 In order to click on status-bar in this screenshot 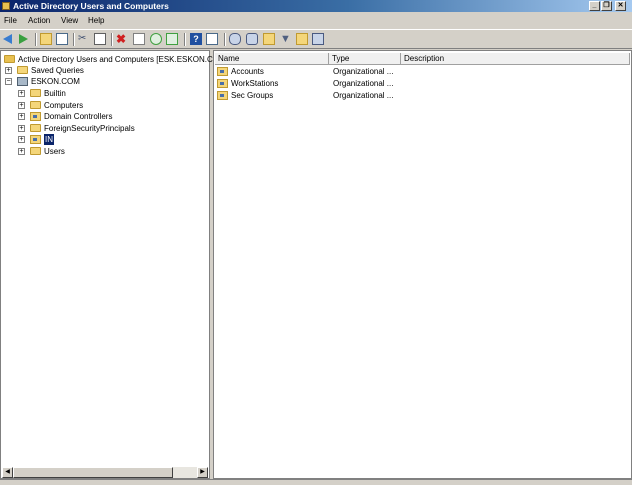, I will do `click(316, 482)`.